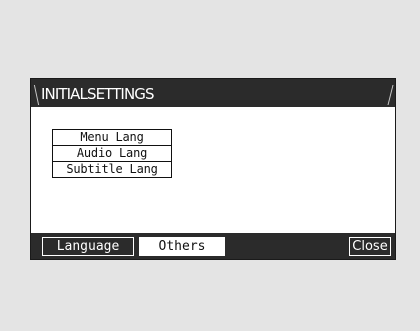  Describe the element at coordinates (88, 246) in the screenshot. I see `tab-language: Language` at that location.